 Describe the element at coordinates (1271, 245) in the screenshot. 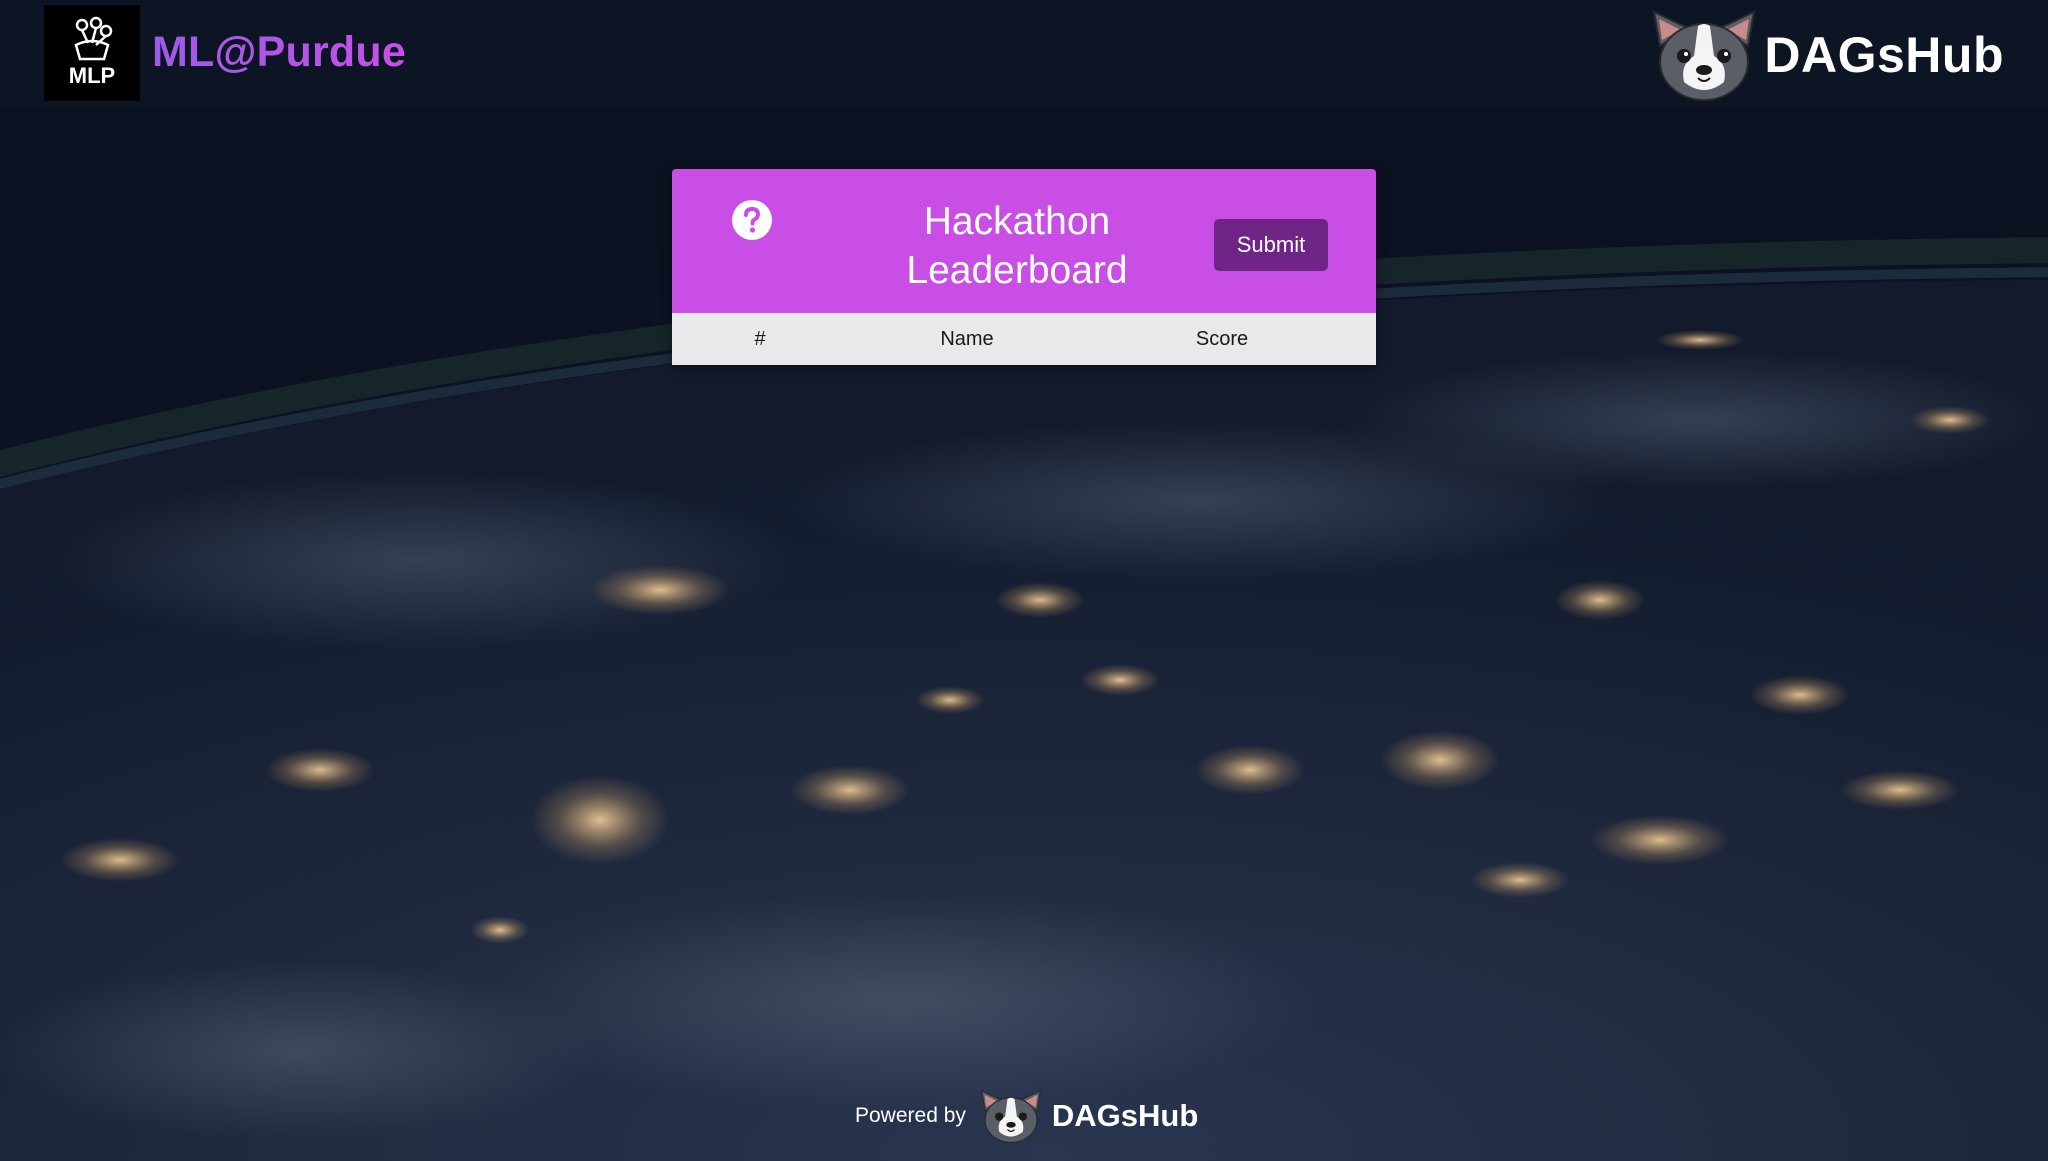

I see `submit-button: Submit` at that location.